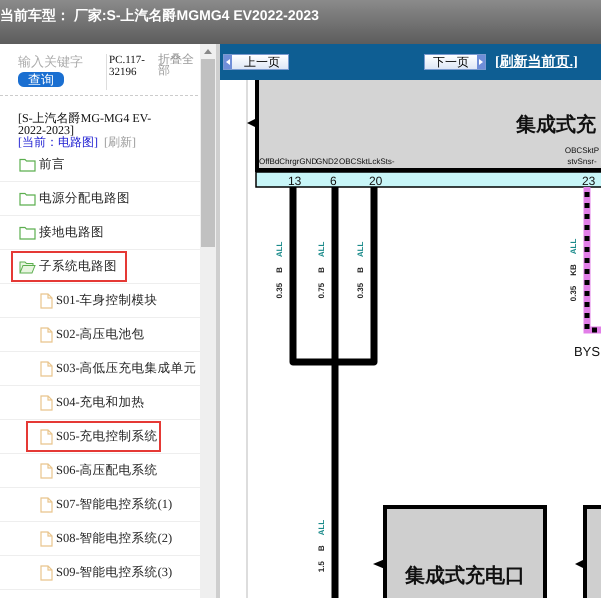  I want to click on vehicle-model-text: [S-上汽名爵MG-MG4 EV-2022-2023], so click(85, 124).